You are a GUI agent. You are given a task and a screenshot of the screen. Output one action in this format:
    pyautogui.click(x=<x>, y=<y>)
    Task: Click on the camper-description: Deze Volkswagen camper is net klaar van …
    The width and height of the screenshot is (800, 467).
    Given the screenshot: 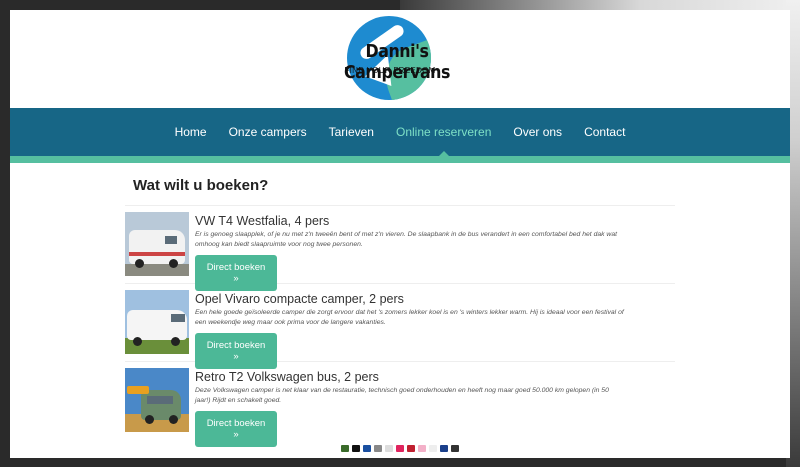 What is the action you would take?
    pyautogui.click(x=402, y=395)
    